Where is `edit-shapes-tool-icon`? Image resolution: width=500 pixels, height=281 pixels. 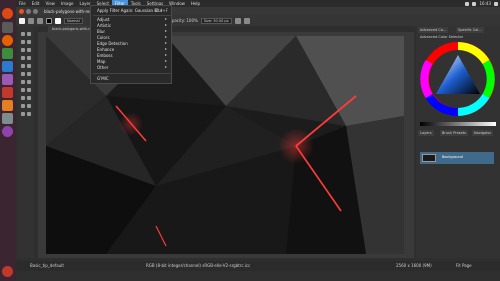
edit-shapes-tool-icon is located at coordinates (29, 42).